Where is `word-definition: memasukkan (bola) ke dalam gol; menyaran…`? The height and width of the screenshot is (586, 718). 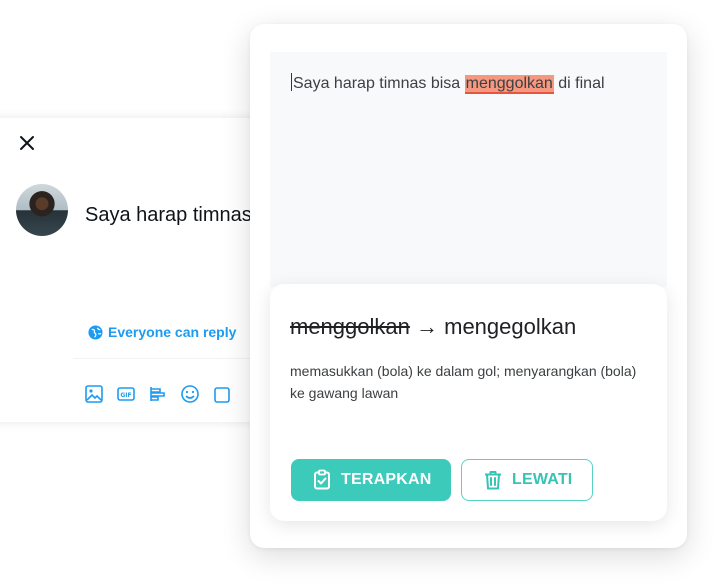 word-definition: memasukkan (bola) ke dalam gol; menyaran… is located at coordinates (463, 382).